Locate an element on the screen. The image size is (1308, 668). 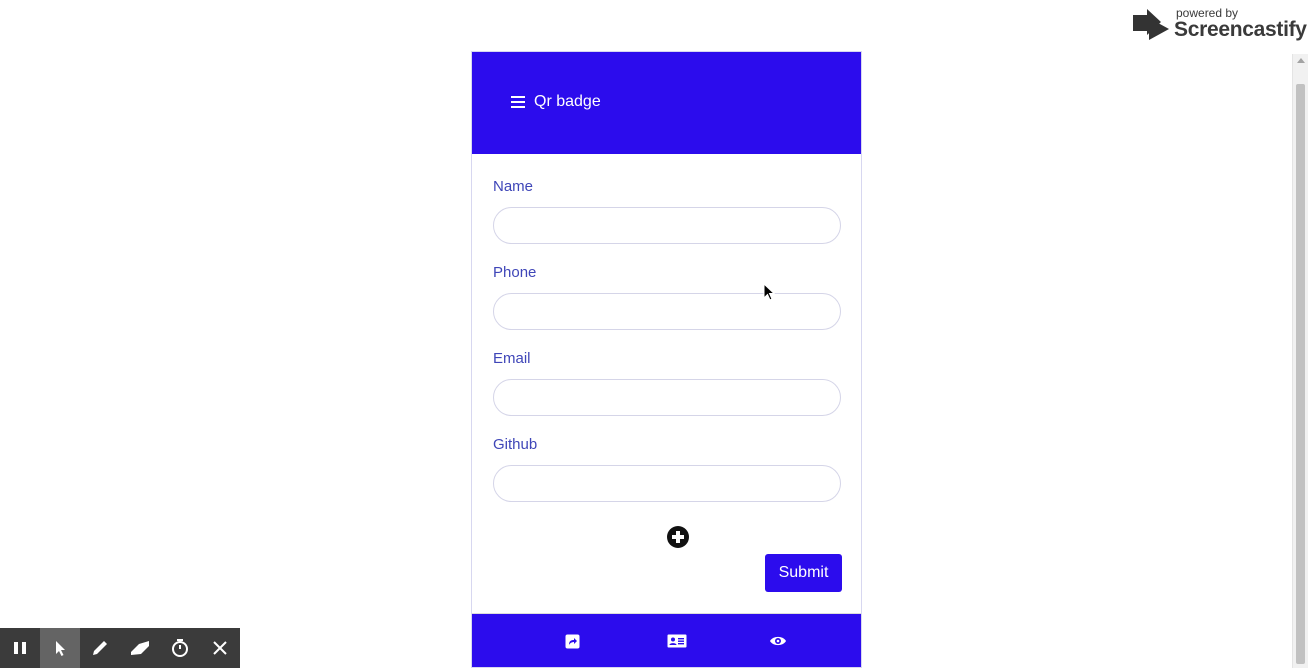
pointer-icon is located at coordinates (60, 648).